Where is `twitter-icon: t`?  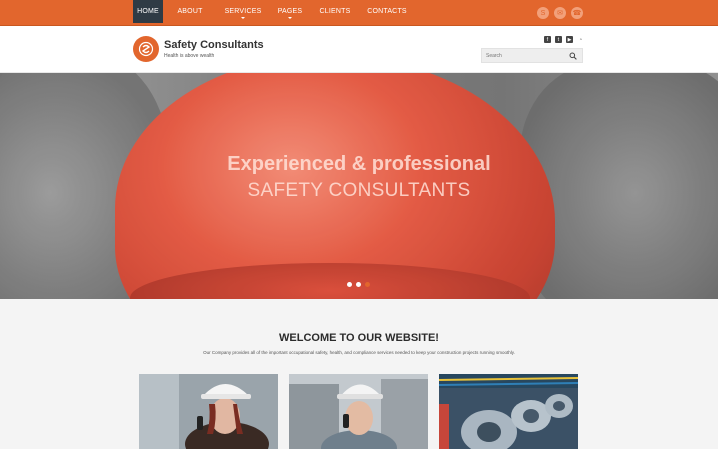
twitter-icon: t is located at coordinates (558, 39).